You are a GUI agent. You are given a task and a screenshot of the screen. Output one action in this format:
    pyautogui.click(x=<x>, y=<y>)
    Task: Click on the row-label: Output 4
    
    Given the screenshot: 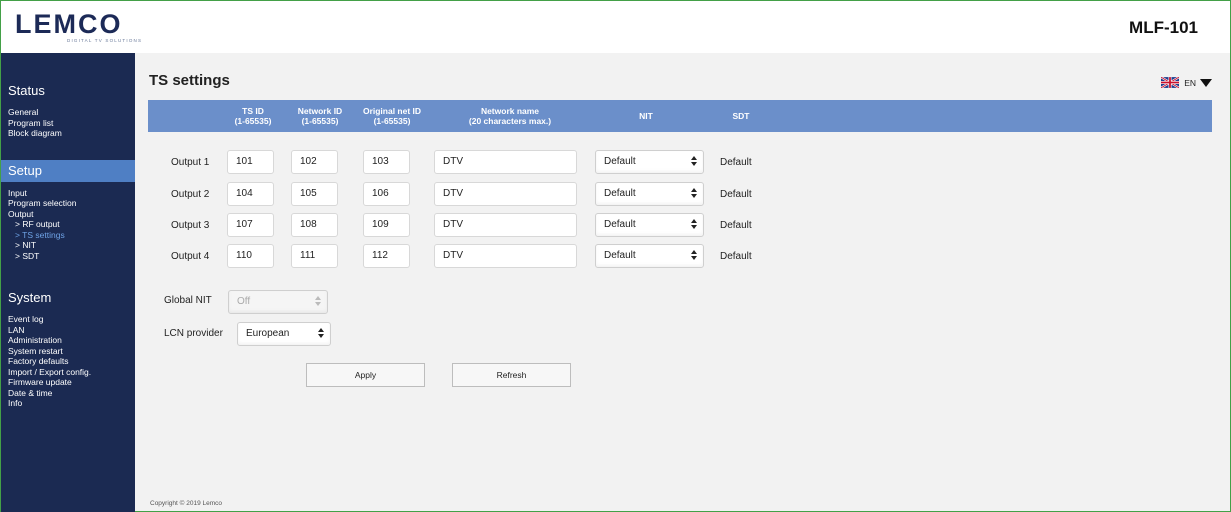 What is the action you would take?
    pyautogui.click(x=190, y=256)
    